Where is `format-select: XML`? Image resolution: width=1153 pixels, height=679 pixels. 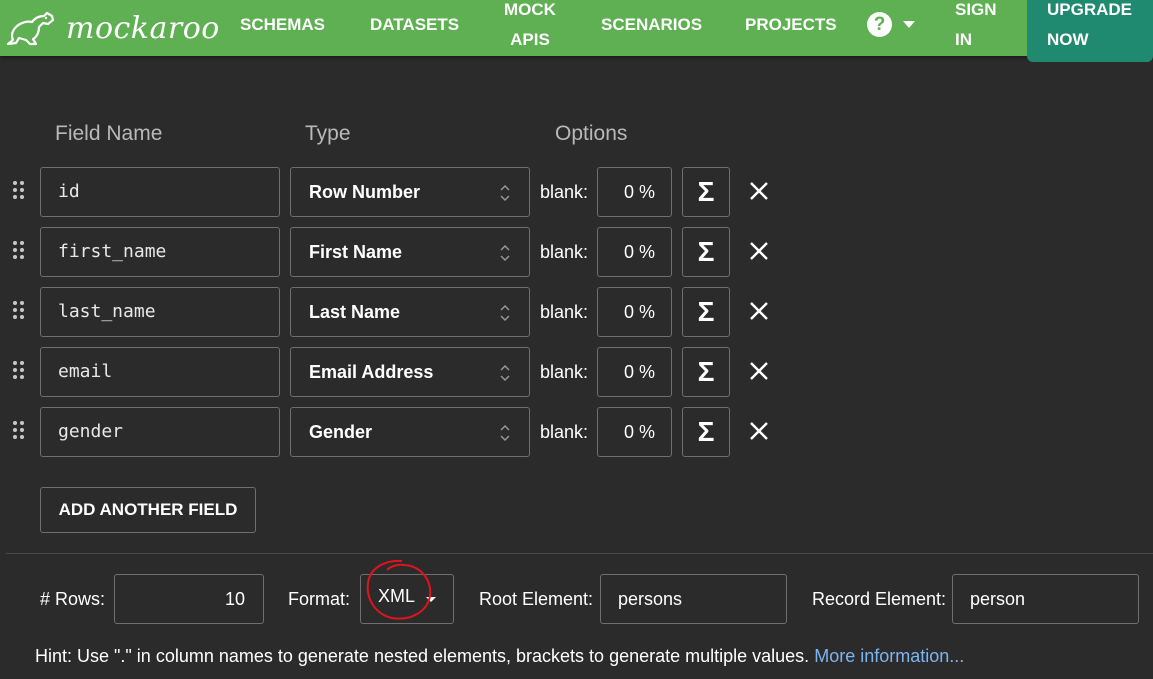
format-select: XML is located at coordinates (407, 599).